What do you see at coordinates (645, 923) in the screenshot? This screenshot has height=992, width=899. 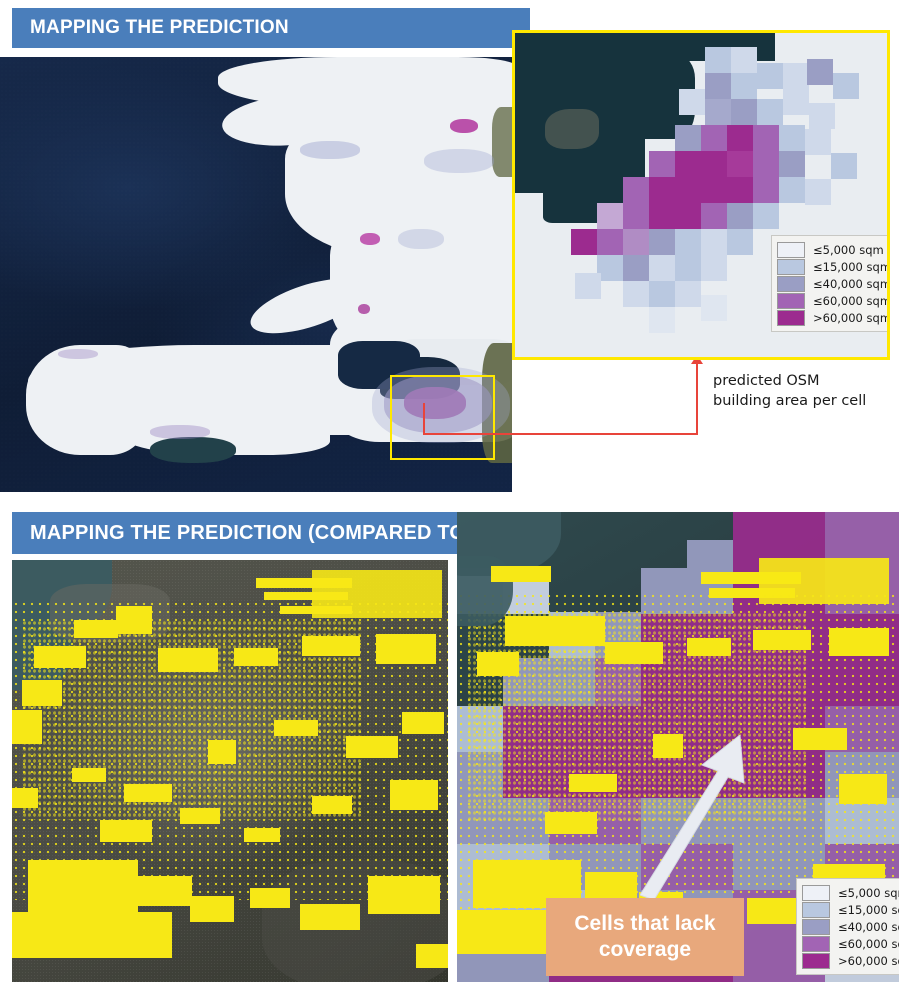 I see `callout-line-1: Cells that lack` at bounding box center [645, 923].